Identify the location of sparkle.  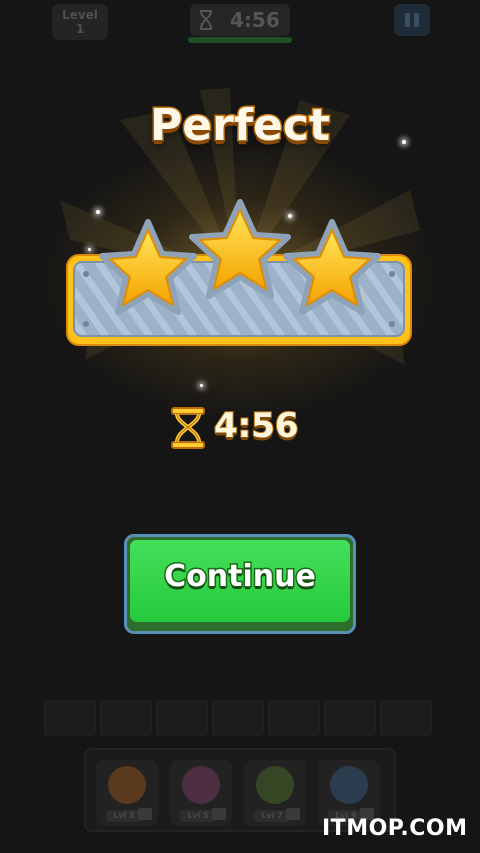
(201, 385).